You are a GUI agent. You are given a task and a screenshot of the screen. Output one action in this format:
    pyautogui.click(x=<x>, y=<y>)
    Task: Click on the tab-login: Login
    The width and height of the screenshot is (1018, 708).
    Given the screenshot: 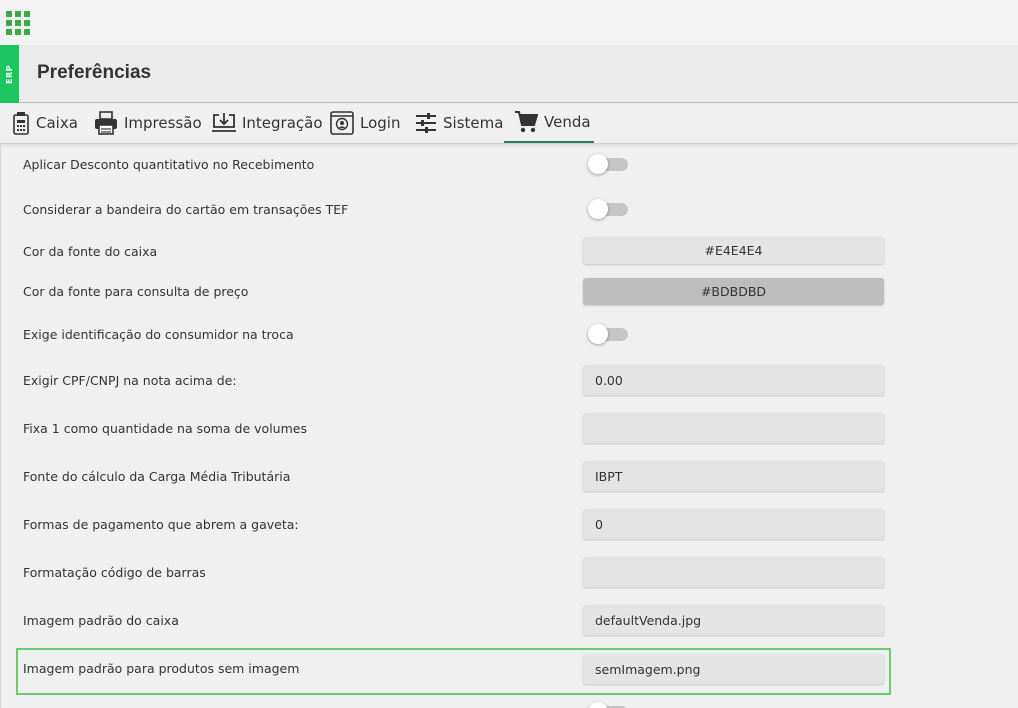 What is the action you would take?
    pyautogui.click(x=365, y=123)
    